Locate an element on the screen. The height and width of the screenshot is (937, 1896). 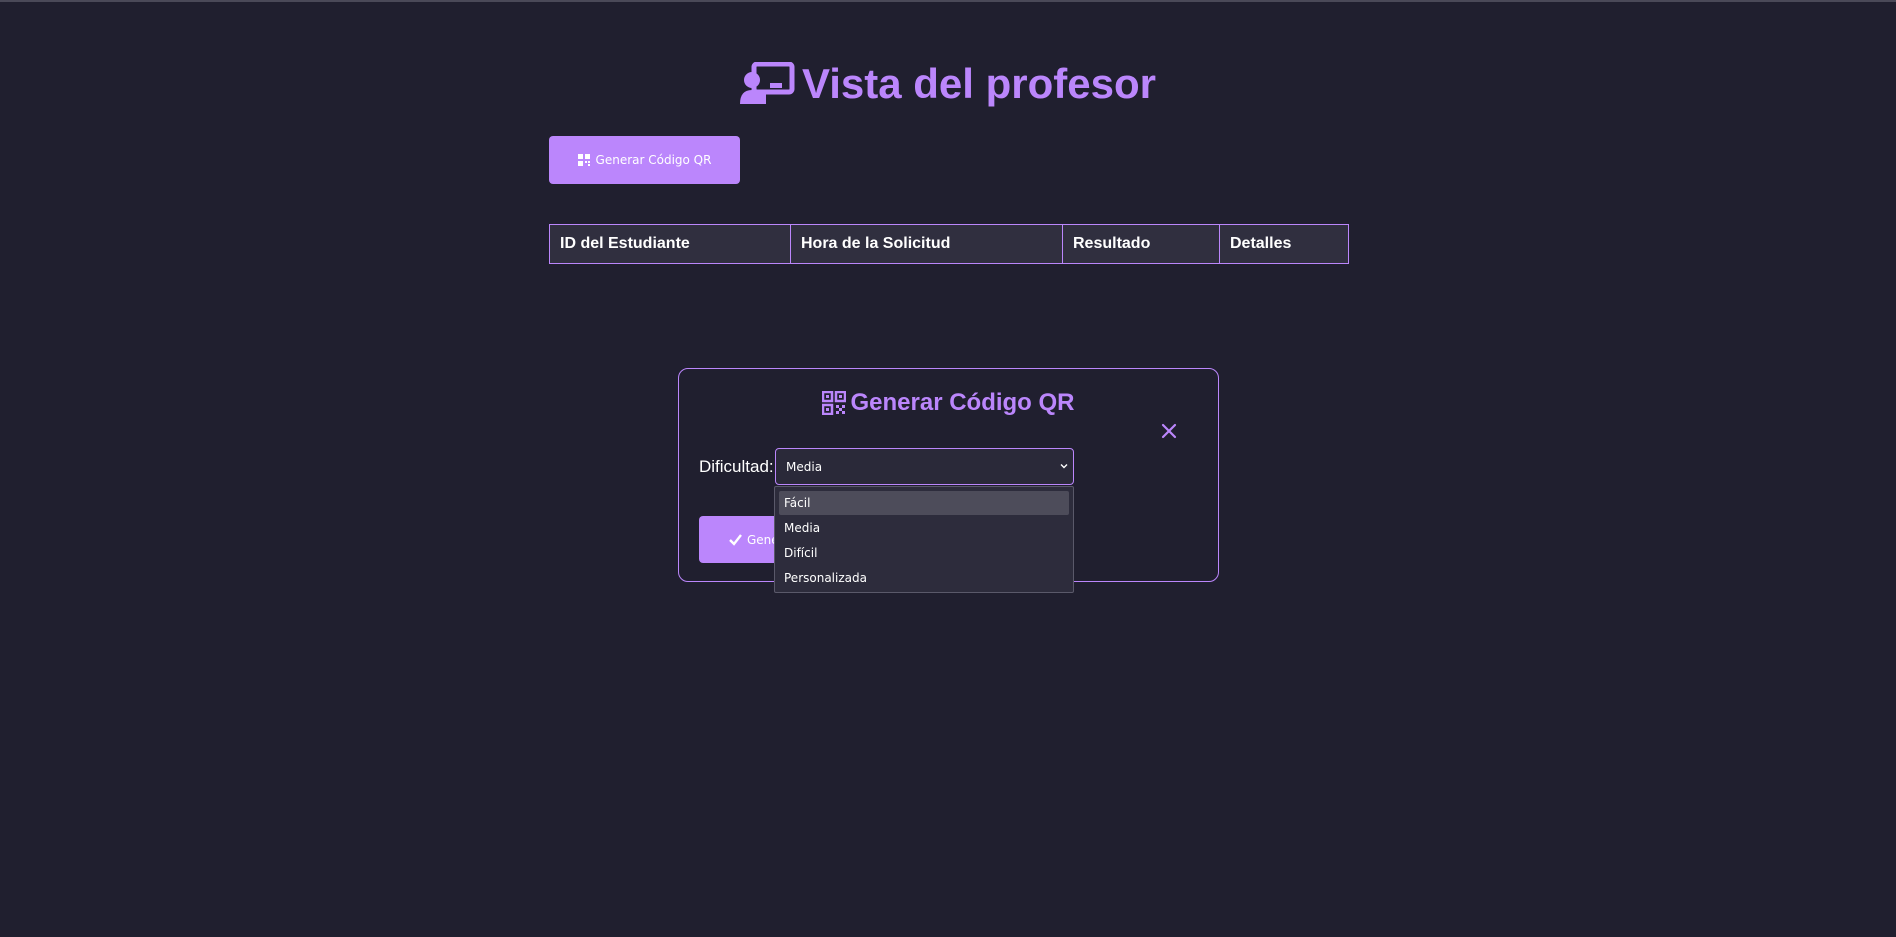
difficulty-selected-value: Media is located at coordinates (804, 466).